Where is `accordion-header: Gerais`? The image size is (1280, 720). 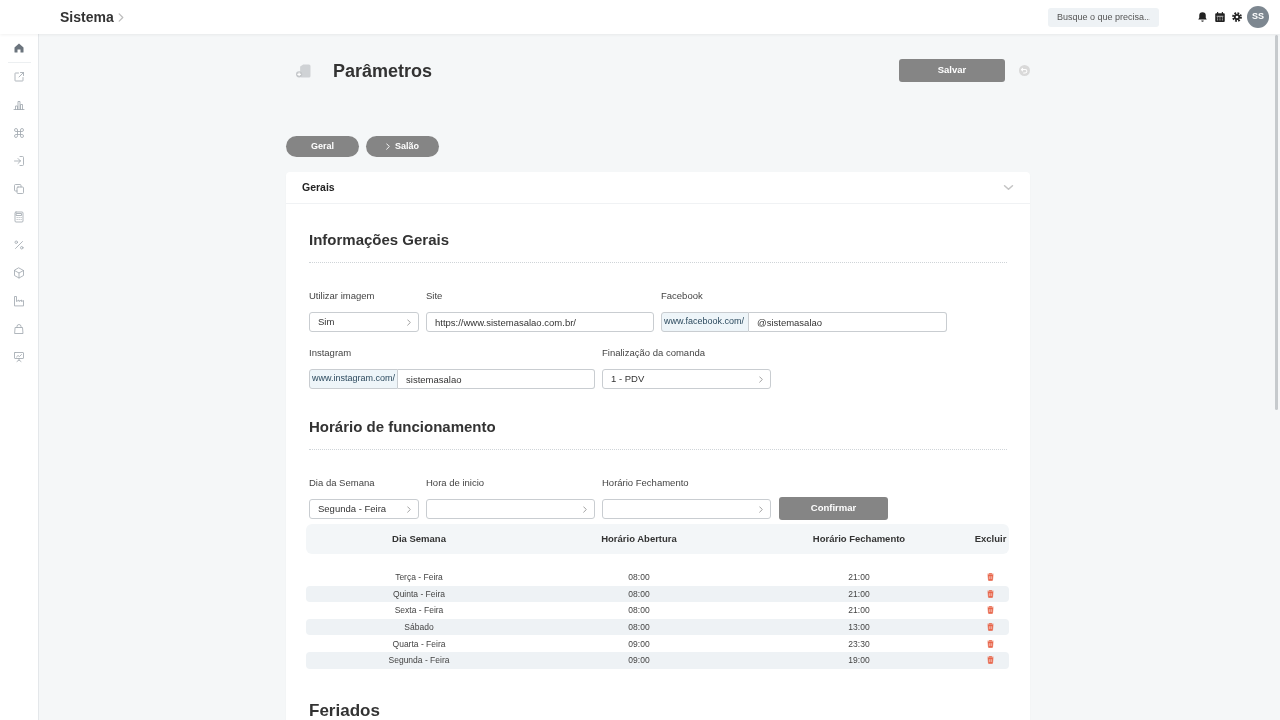 accordion-header: Gerais is located at coordinates (658, 188).